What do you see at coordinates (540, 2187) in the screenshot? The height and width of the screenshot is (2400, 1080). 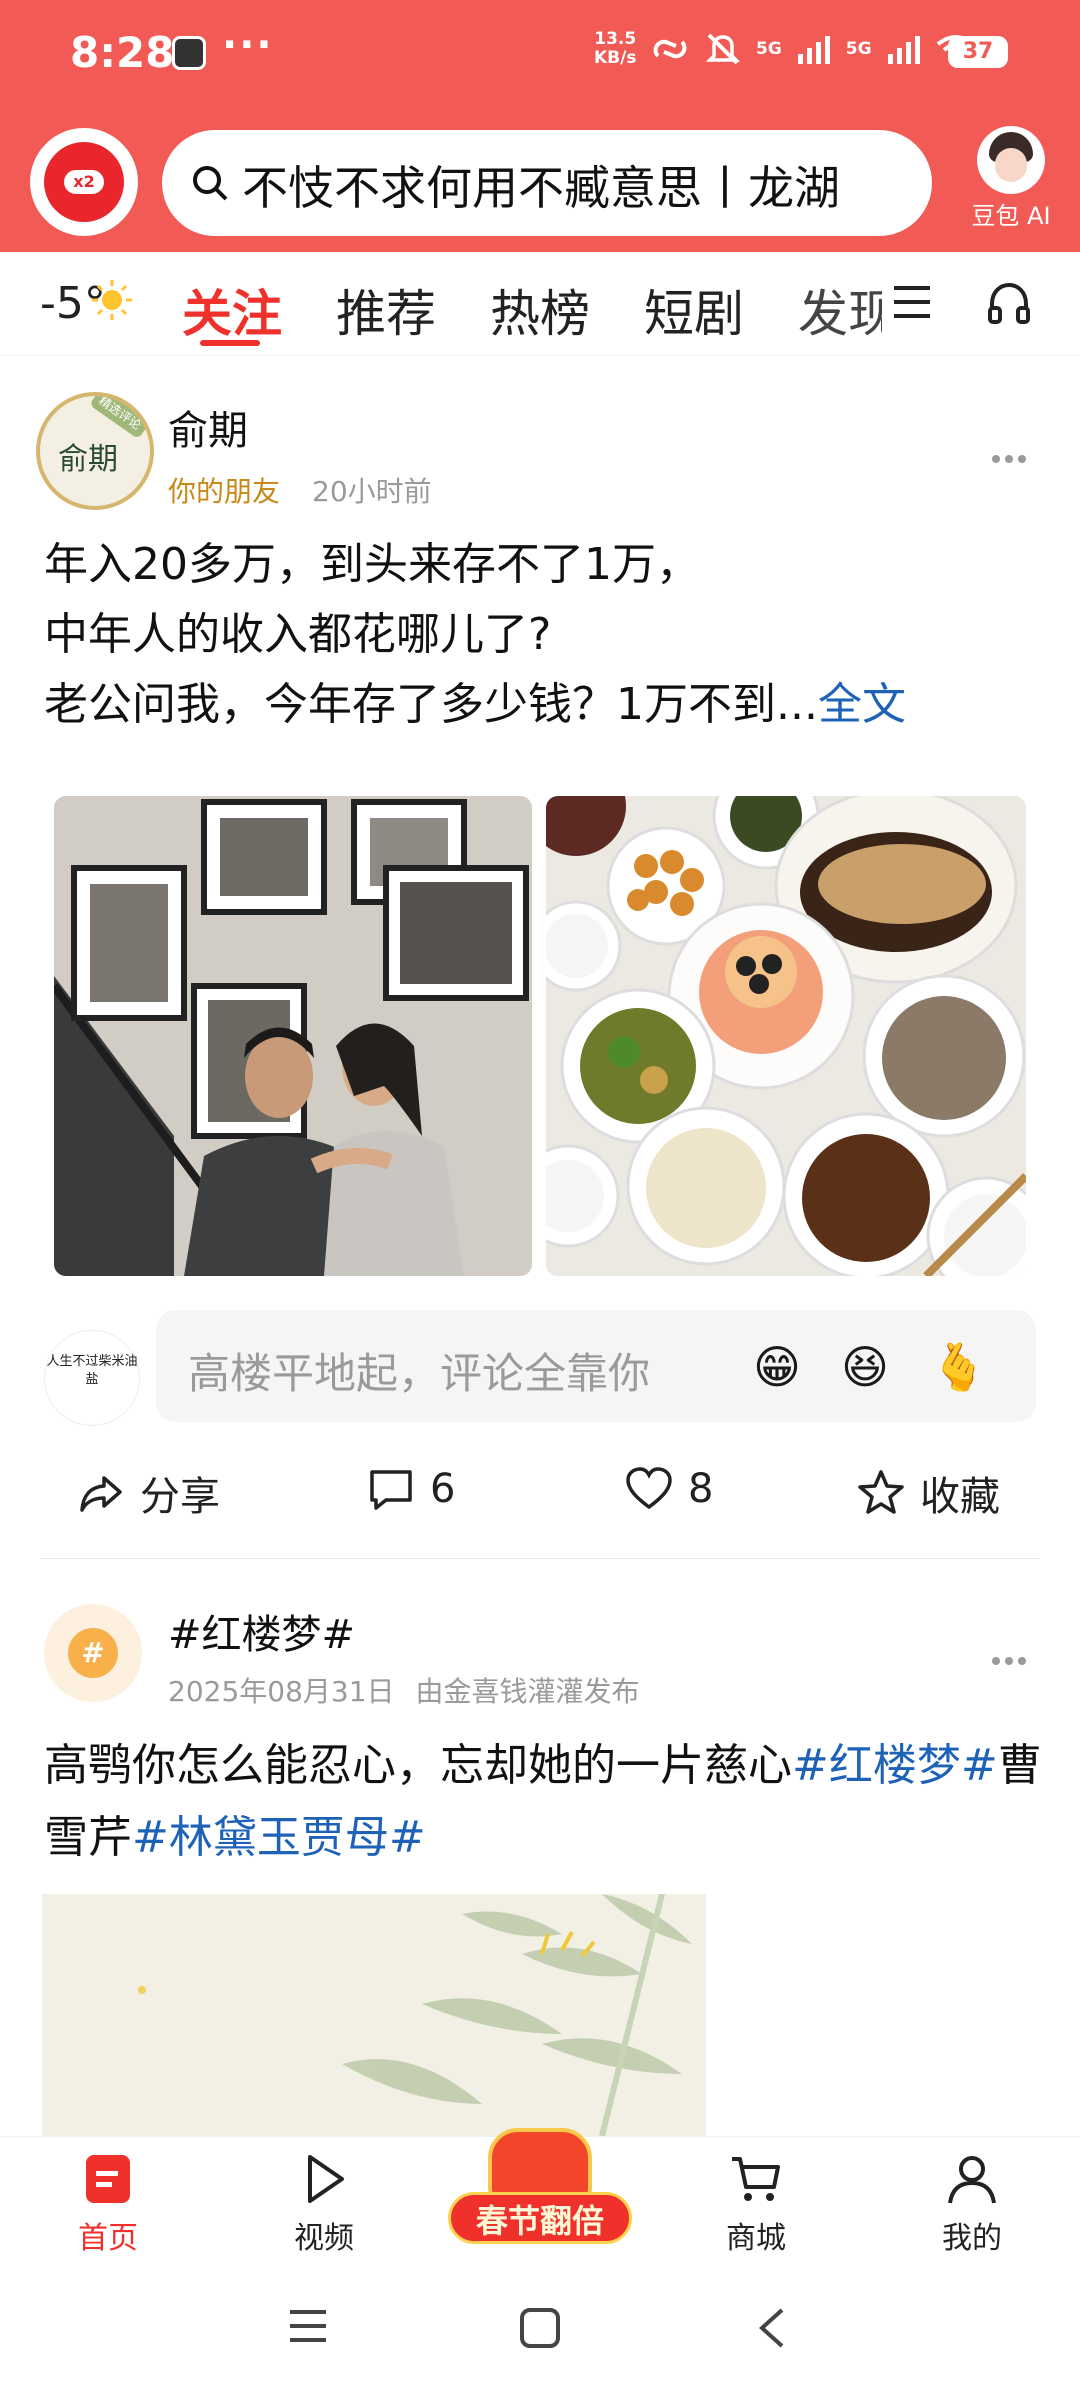 I see `spring-festival-promo-button: 春节翻倍` at bounding box center [540, 2187].